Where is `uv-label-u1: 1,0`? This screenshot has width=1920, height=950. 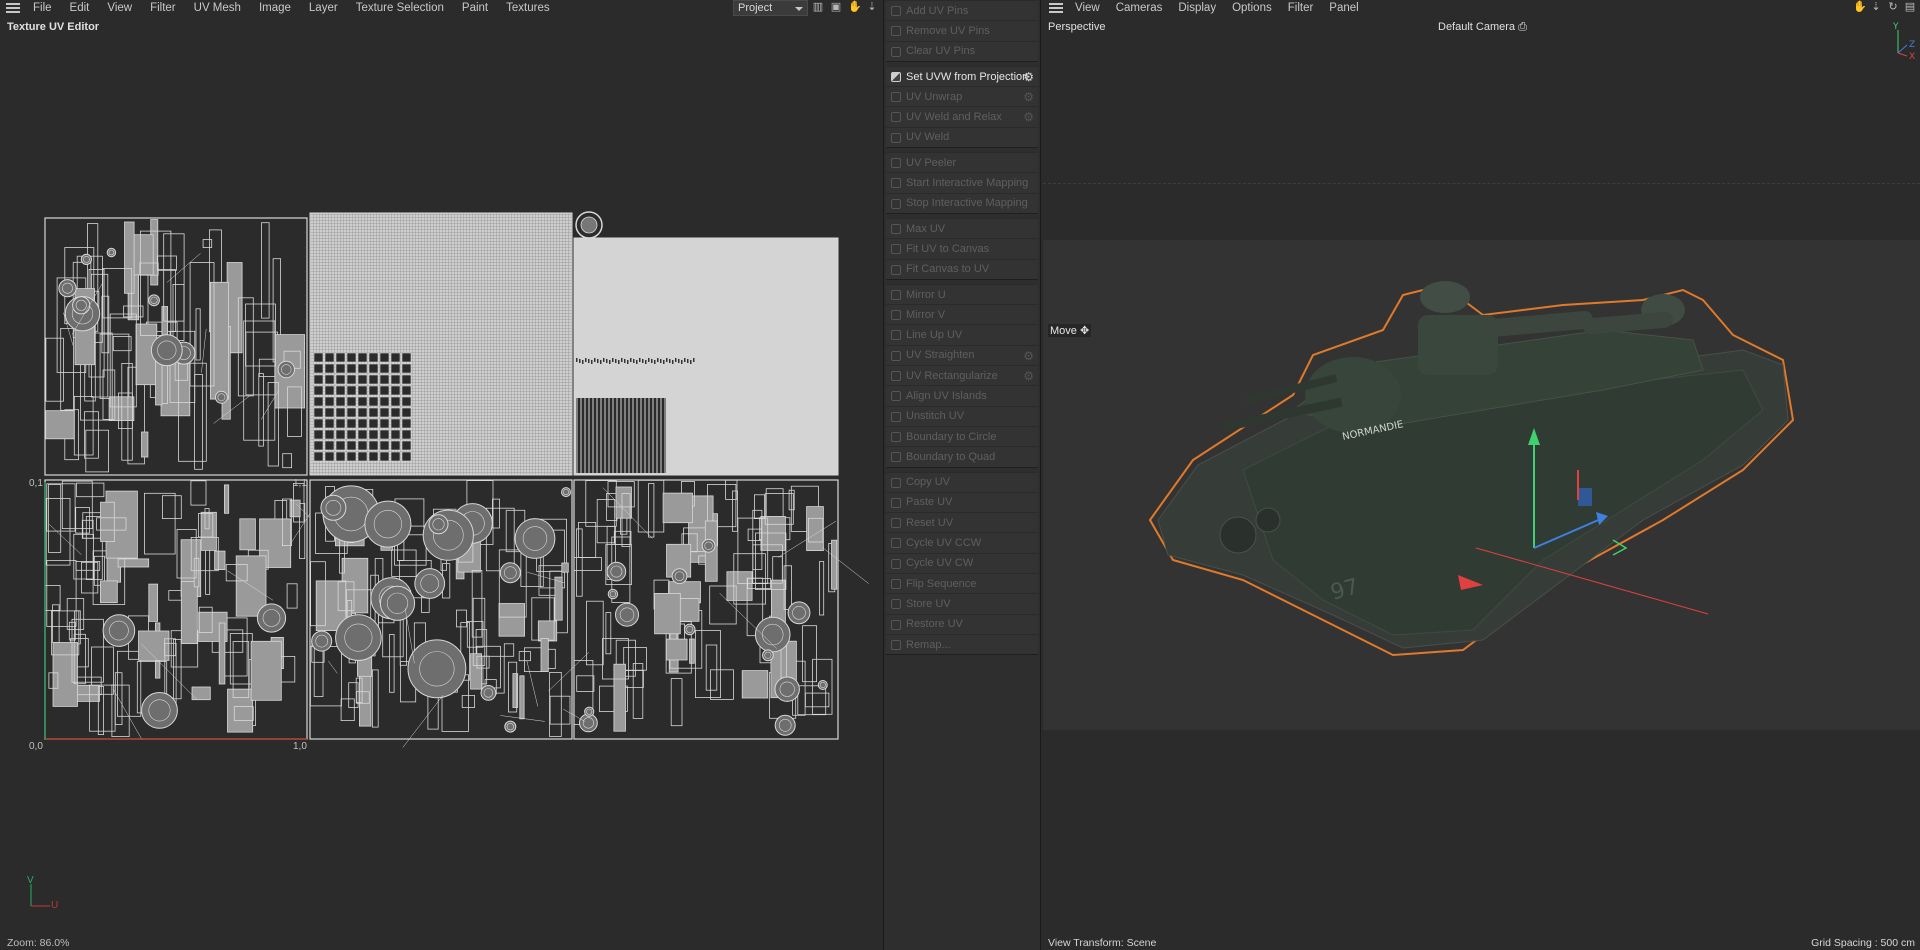 uv-label-u1: 1,0 is located at coordinates (300, 746).